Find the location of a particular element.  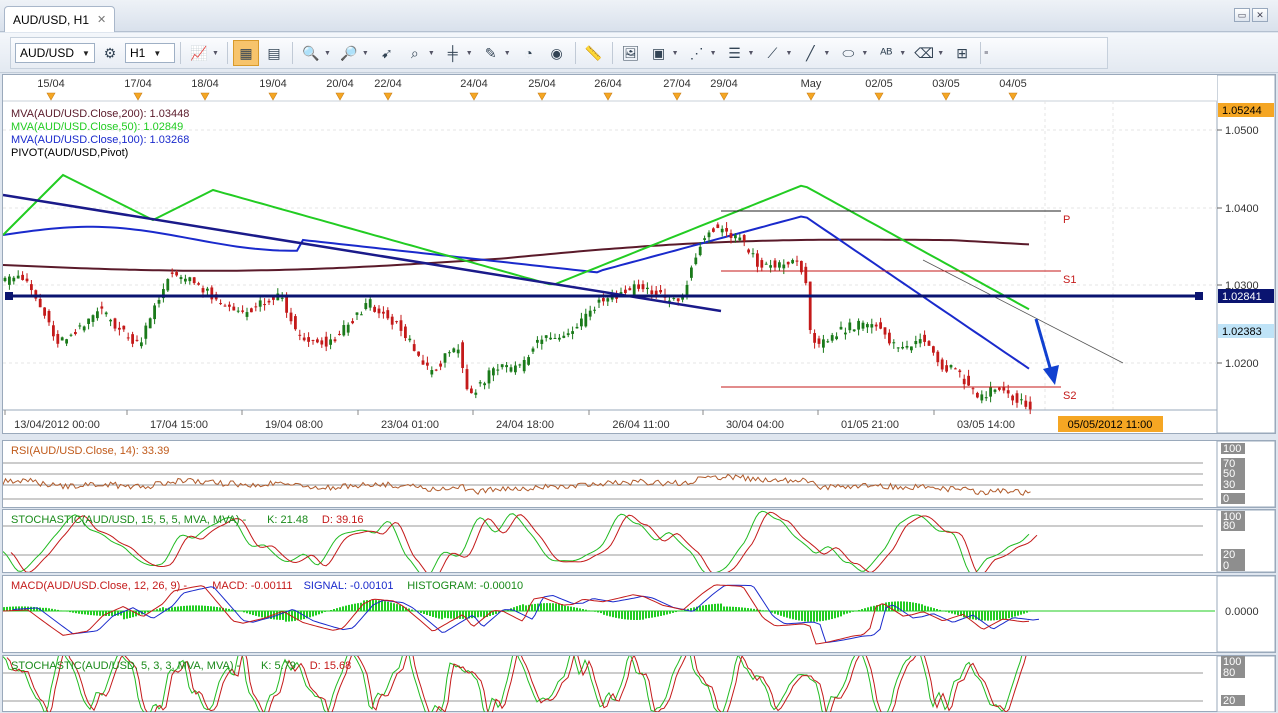

rsi-panel: 100 70 50 30 0 RSI(AUD/USD.Close, 14): 33.39 is located at coordinates (639, 474).